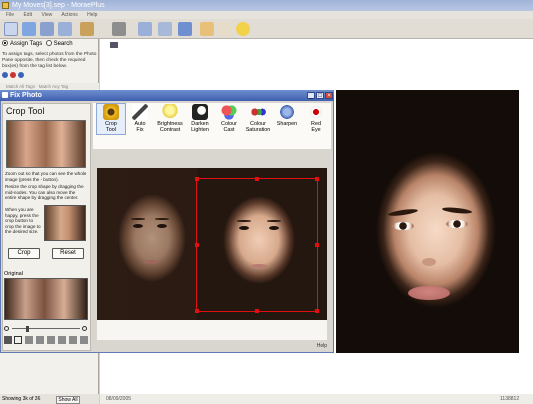  I want to click on preview-brow-left, so click(403, 212).